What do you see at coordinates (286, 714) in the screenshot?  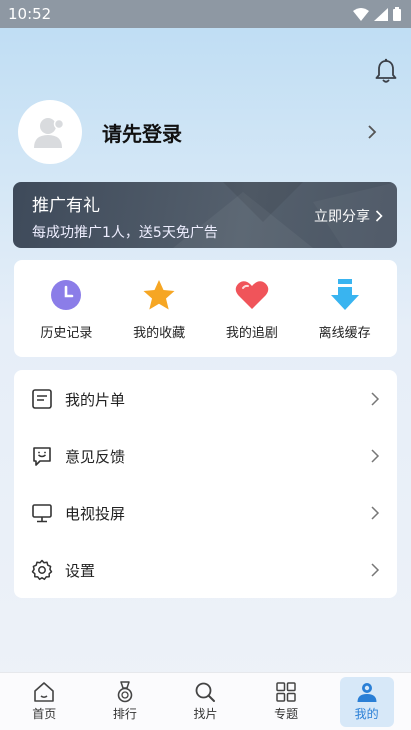 I see `tab-label: 专题` at bounding box center [286, 714].